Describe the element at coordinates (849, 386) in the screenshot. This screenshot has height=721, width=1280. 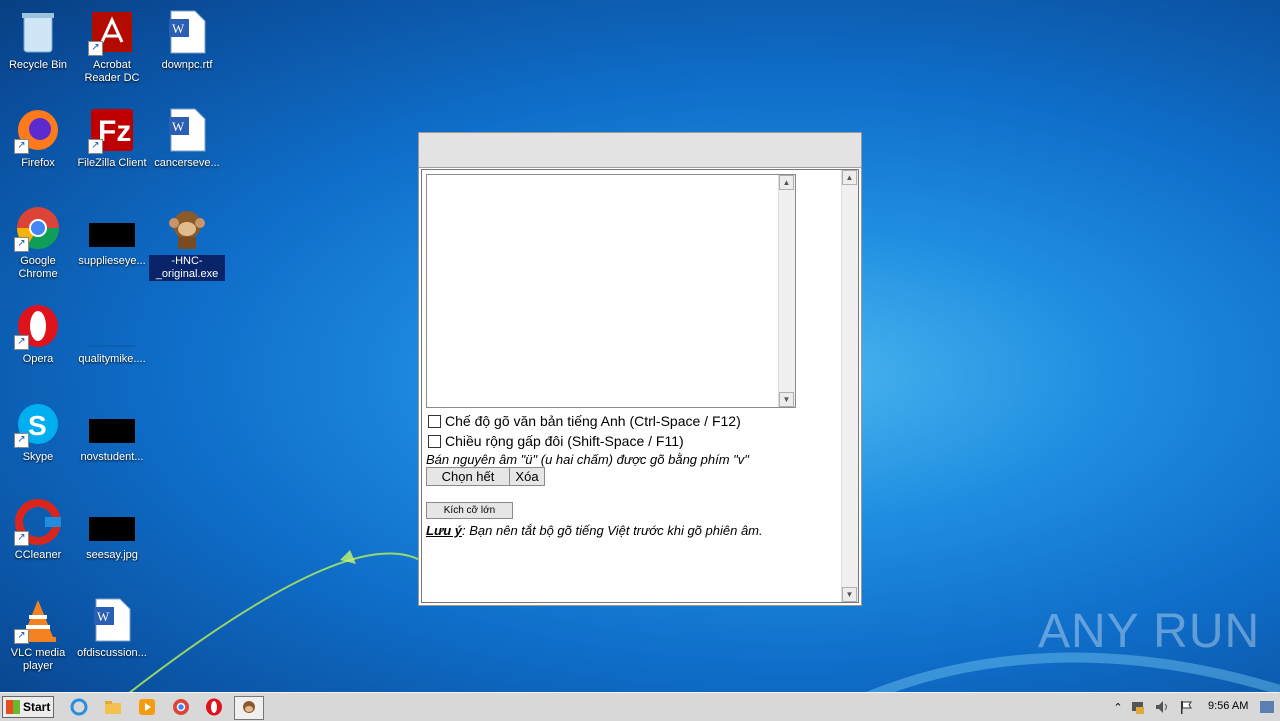
I see `window-scrollbar: ▲ ▼` at that location.